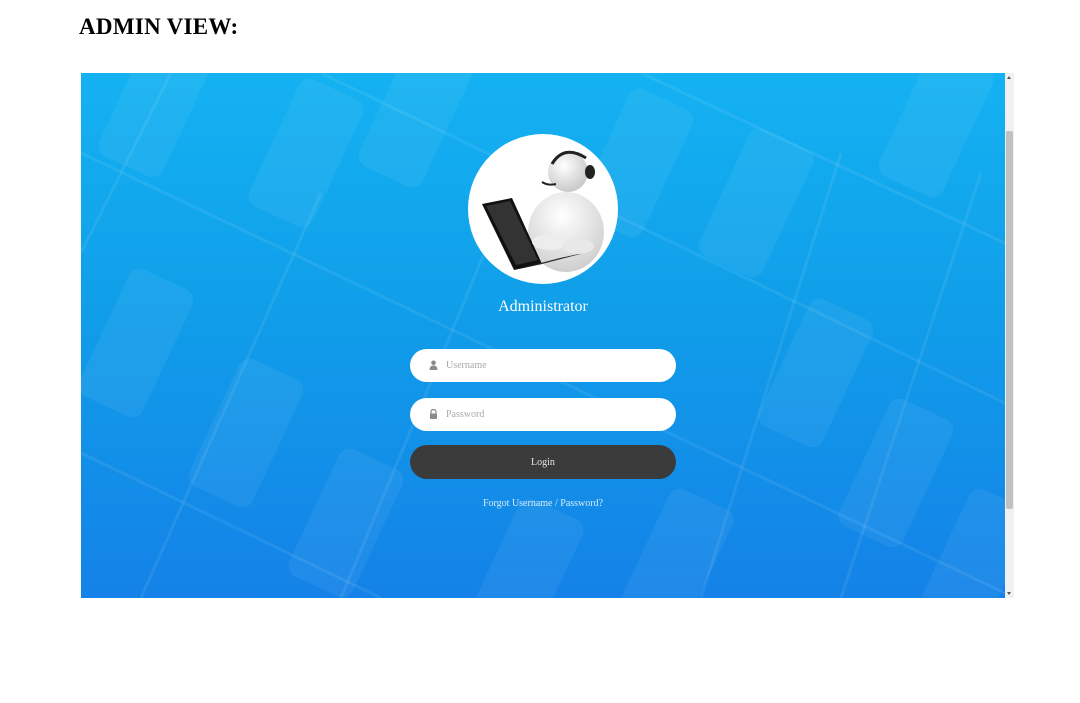 Image resolution: width=1080 pixels, height=703 pixels. I want to click on admin-avatar, so click(543, 209).